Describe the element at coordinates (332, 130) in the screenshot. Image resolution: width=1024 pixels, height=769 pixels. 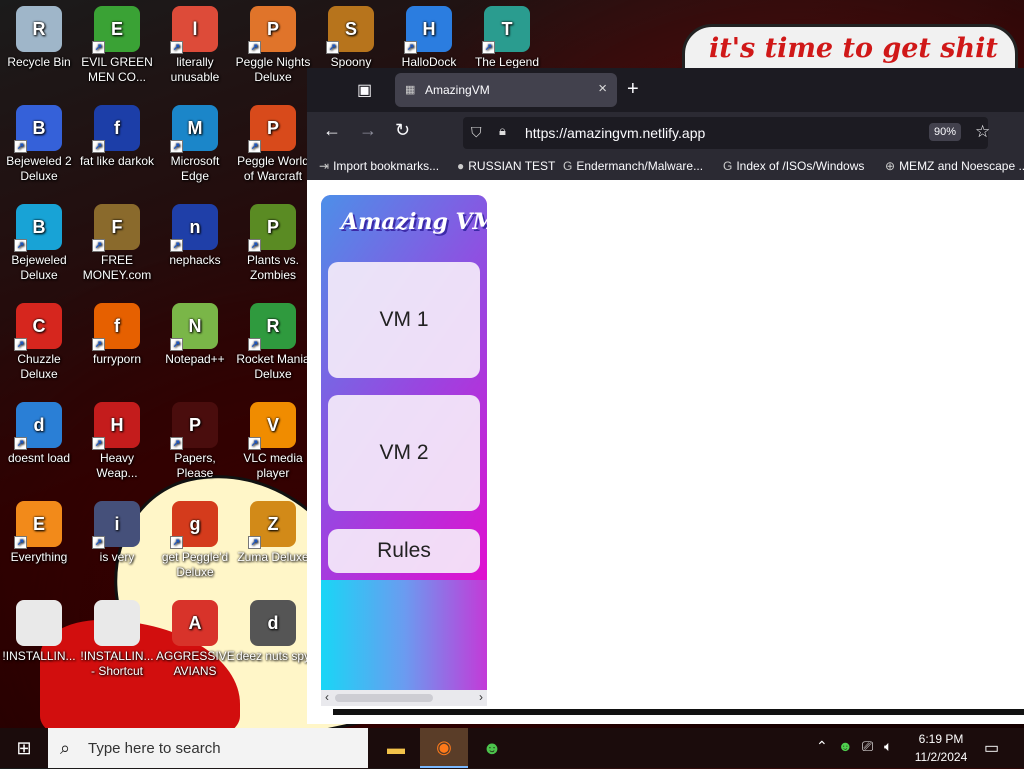
I see `back-icon: ←` at that location.